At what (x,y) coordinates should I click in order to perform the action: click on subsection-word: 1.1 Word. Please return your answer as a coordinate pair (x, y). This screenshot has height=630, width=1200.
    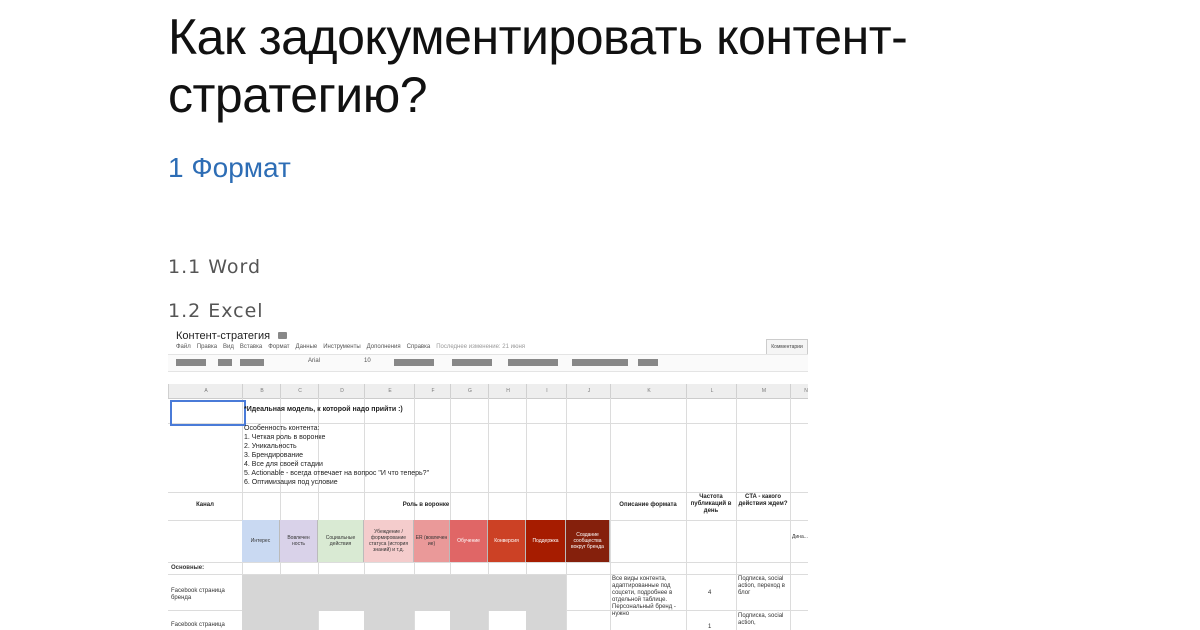
    Looking at the image, I should click on (214, 267).